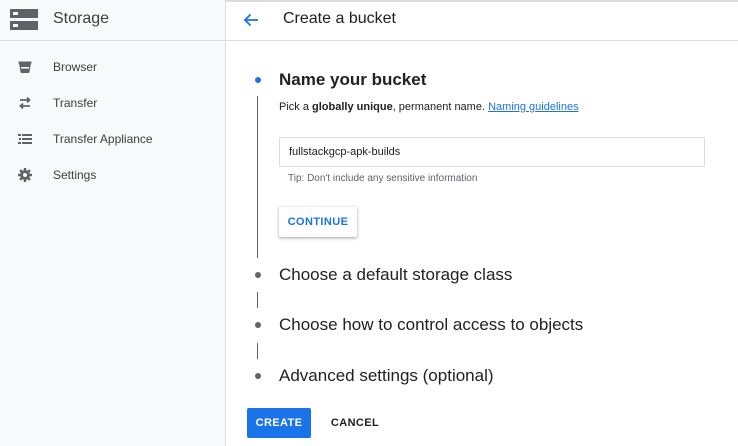  Describe the element at coordinates (279, 423) in the screenshot. I see `create-button: CREATE` at that location.